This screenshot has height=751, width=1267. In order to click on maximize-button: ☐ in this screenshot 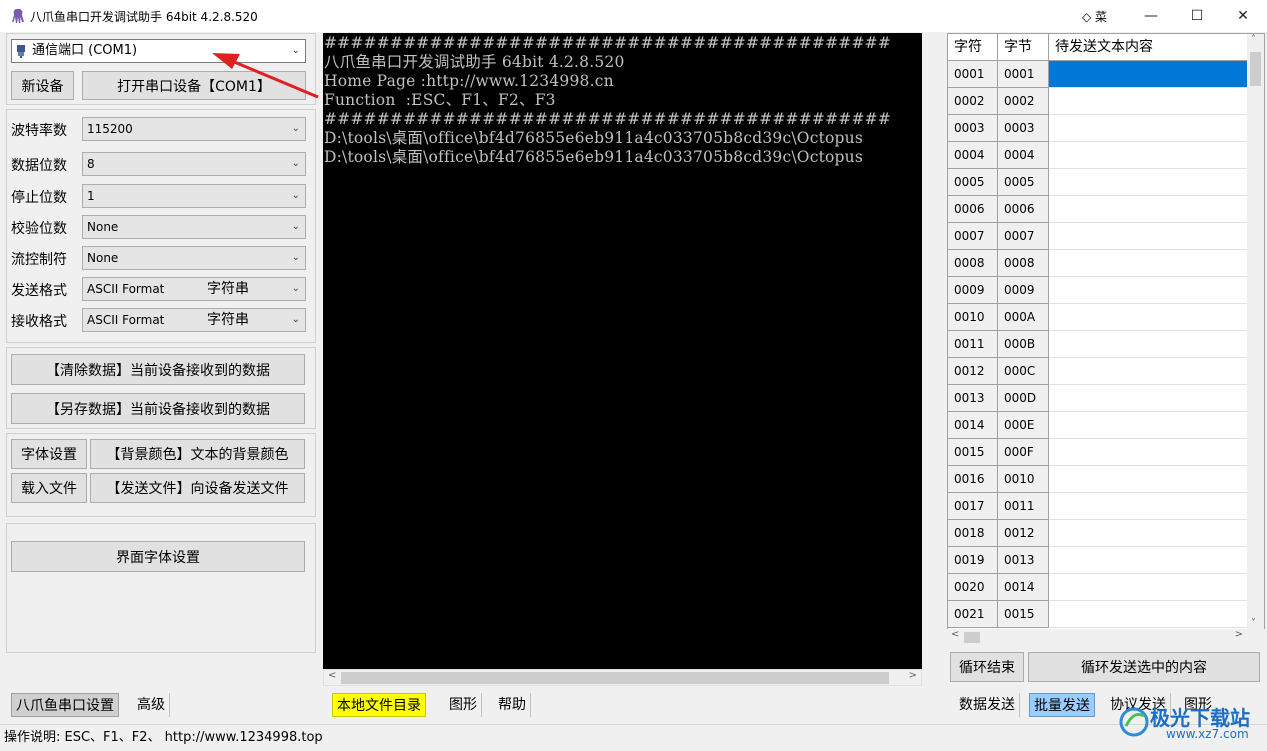, I will do `click(1197, 16)`.